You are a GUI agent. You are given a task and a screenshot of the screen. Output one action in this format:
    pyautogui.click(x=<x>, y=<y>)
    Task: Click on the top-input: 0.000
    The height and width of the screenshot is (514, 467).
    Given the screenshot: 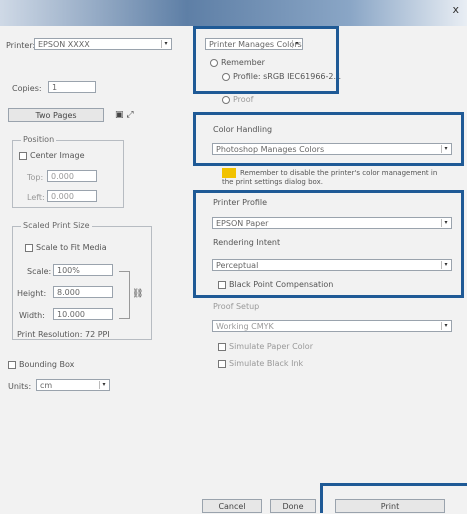 What is the action you would take?
    pyautogui.click(x=72, y=176)
    